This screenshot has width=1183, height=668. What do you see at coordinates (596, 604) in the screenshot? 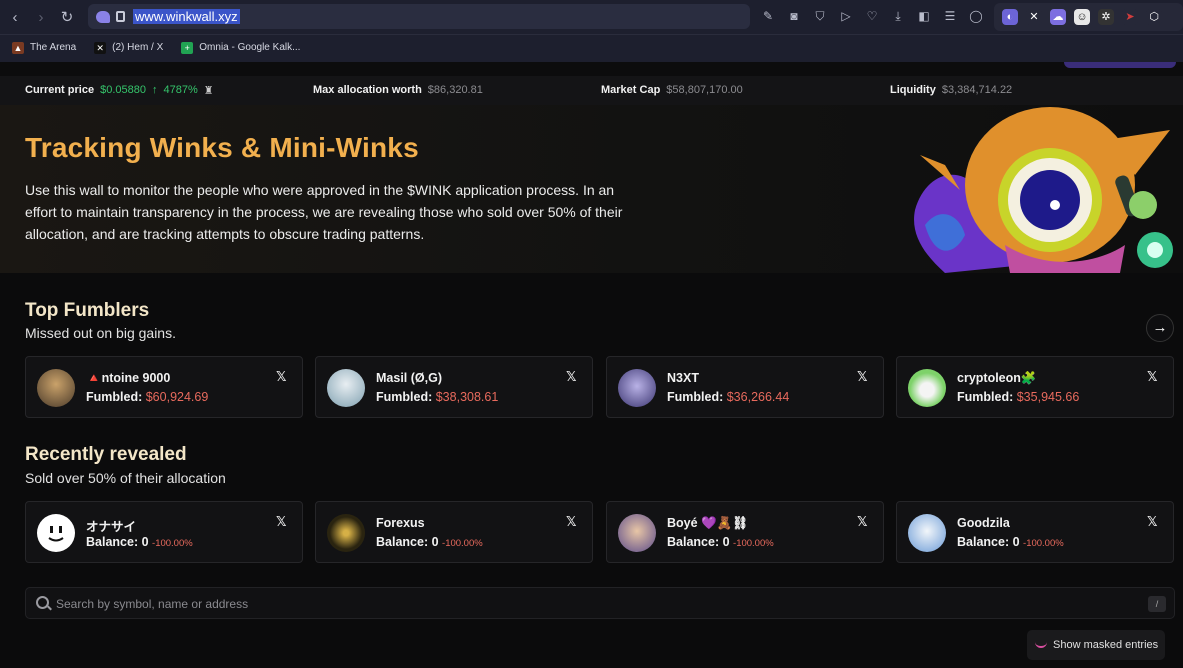
I see `search-input` at bounding box center [596, 604].